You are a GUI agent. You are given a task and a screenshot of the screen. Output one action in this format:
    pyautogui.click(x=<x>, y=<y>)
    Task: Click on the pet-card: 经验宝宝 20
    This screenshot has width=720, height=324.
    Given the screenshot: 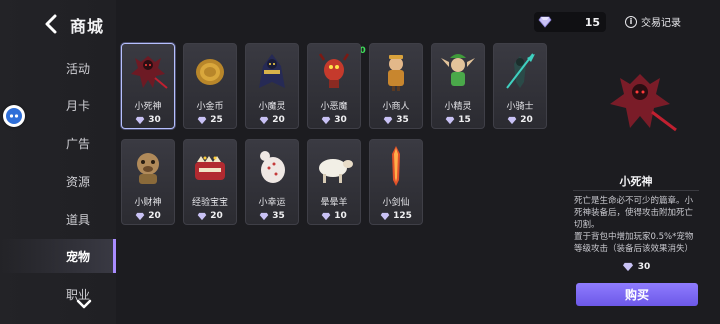 What is the action you would take?
    pyautogui.click(x=210, y=182)
    